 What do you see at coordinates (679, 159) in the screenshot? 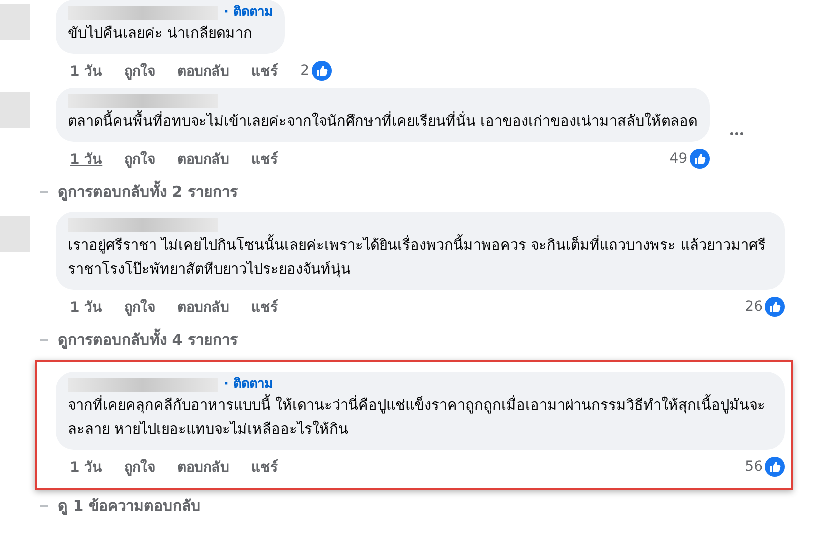
I see `like-count: 49` at bounding box center [679, 159].